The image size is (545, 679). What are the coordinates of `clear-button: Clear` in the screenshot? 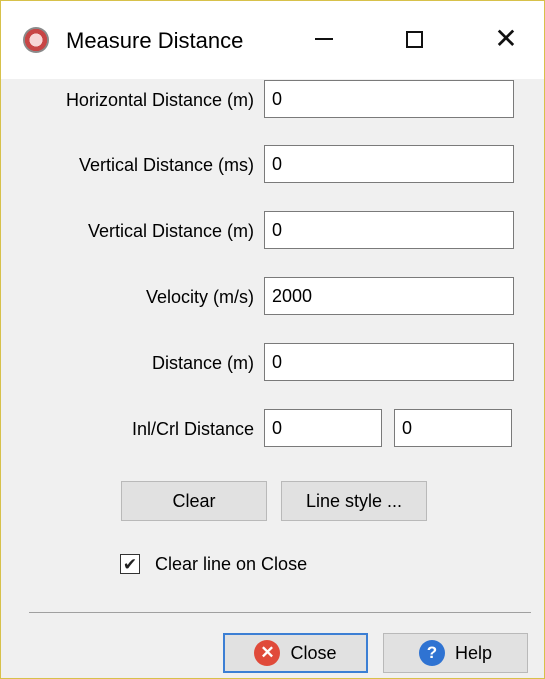 It's located at (194, 501).